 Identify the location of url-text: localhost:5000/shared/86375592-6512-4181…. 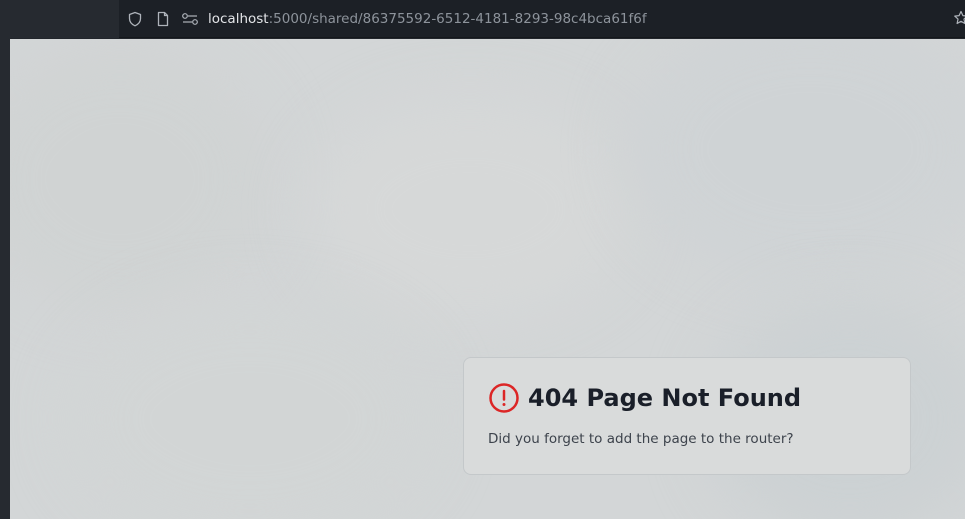
(427, 19).